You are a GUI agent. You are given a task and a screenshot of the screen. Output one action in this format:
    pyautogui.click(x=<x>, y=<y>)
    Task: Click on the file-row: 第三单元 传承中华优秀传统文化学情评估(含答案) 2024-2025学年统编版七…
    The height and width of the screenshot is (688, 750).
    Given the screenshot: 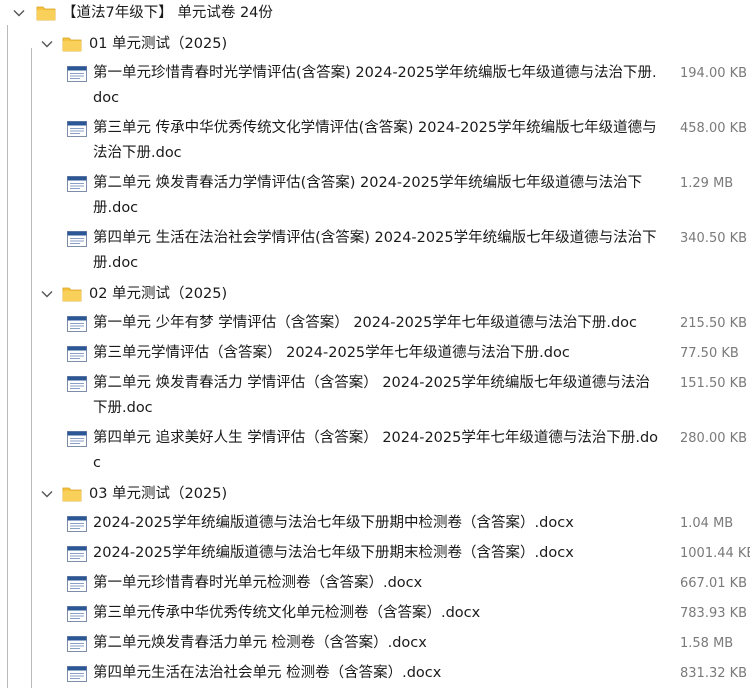 What is the action you would take?
    pyautogui.click(x=375, y=141)
    